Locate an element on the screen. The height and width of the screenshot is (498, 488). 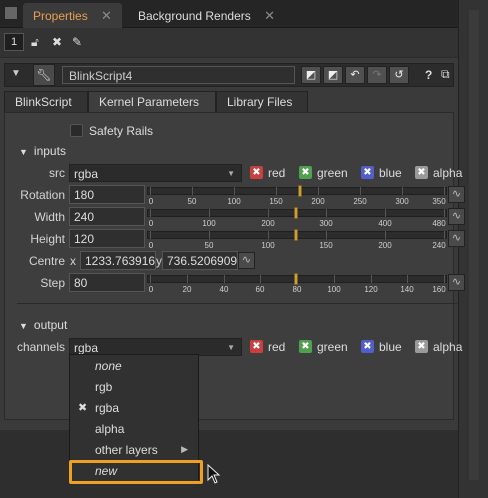
revert-icon: ↺ is located at coordinates (399, 75).